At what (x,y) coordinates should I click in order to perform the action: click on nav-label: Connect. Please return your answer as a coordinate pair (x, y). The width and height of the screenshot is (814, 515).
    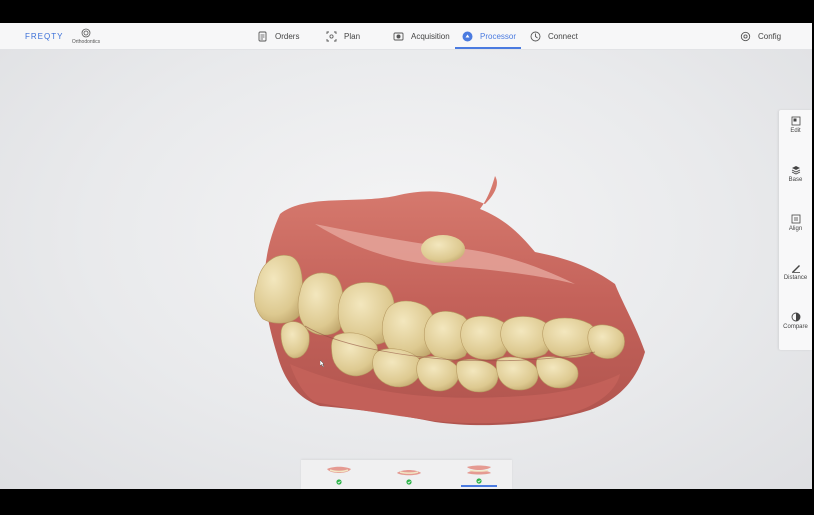
    Looking at the image, I should click on (563, 36).